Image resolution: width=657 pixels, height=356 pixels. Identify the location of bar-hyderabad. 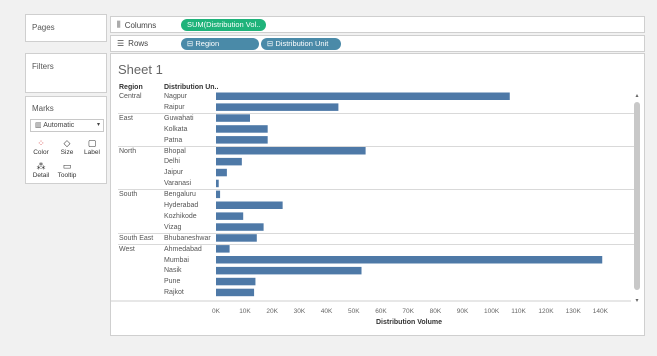
(249, 205).